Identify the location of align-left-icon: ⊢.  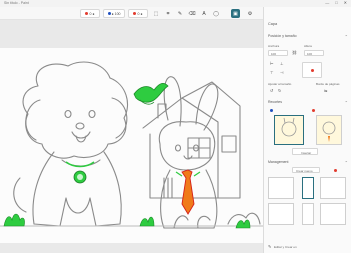
(271, 63).